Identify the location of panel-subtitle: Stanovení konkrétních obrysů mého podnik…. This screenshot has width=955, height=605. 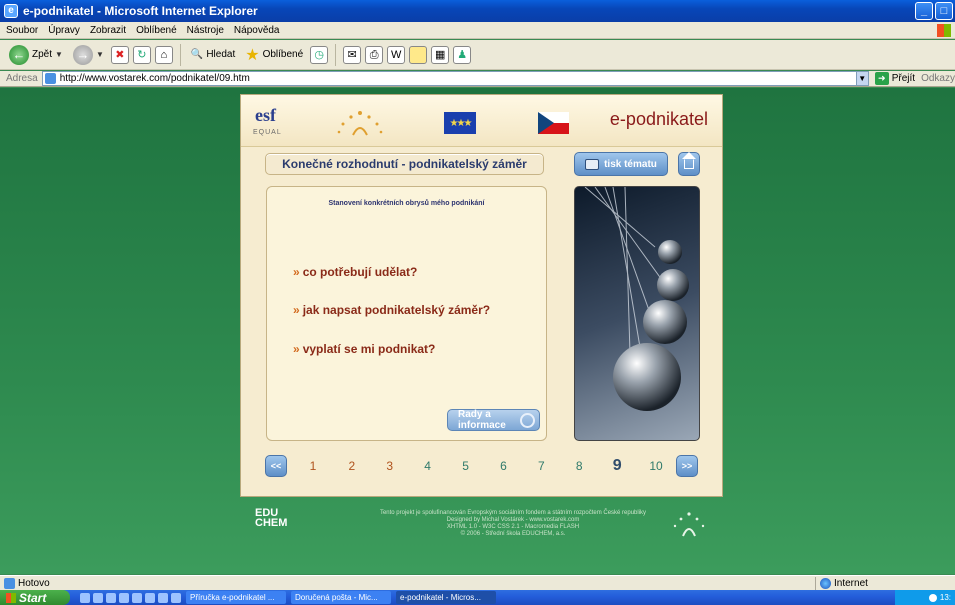
(406, 203).